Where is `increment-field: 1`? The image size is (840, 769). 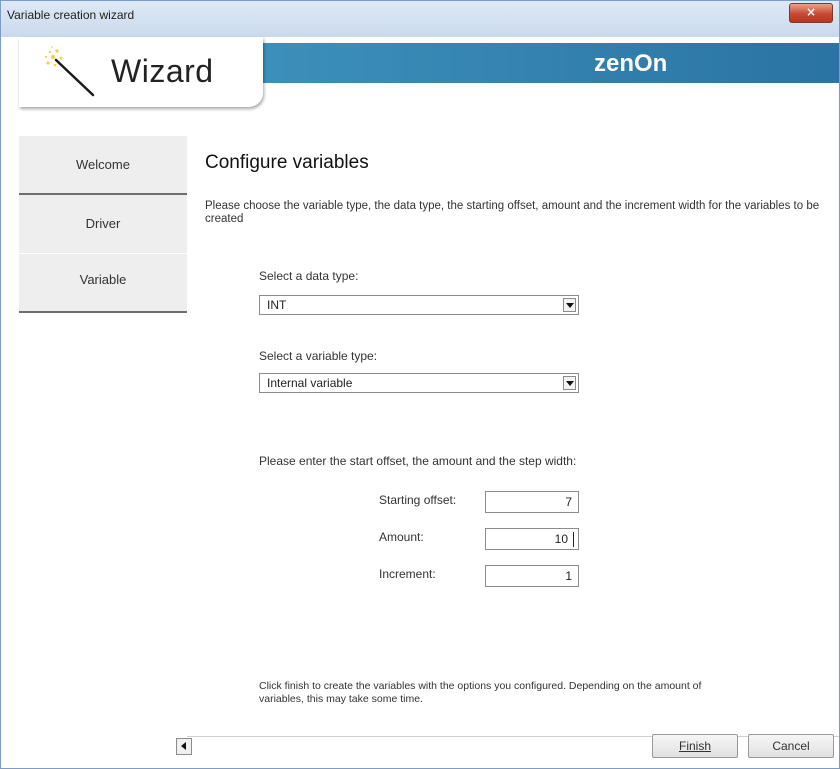
increment-field: 1 is located at coordinates (532, 576).